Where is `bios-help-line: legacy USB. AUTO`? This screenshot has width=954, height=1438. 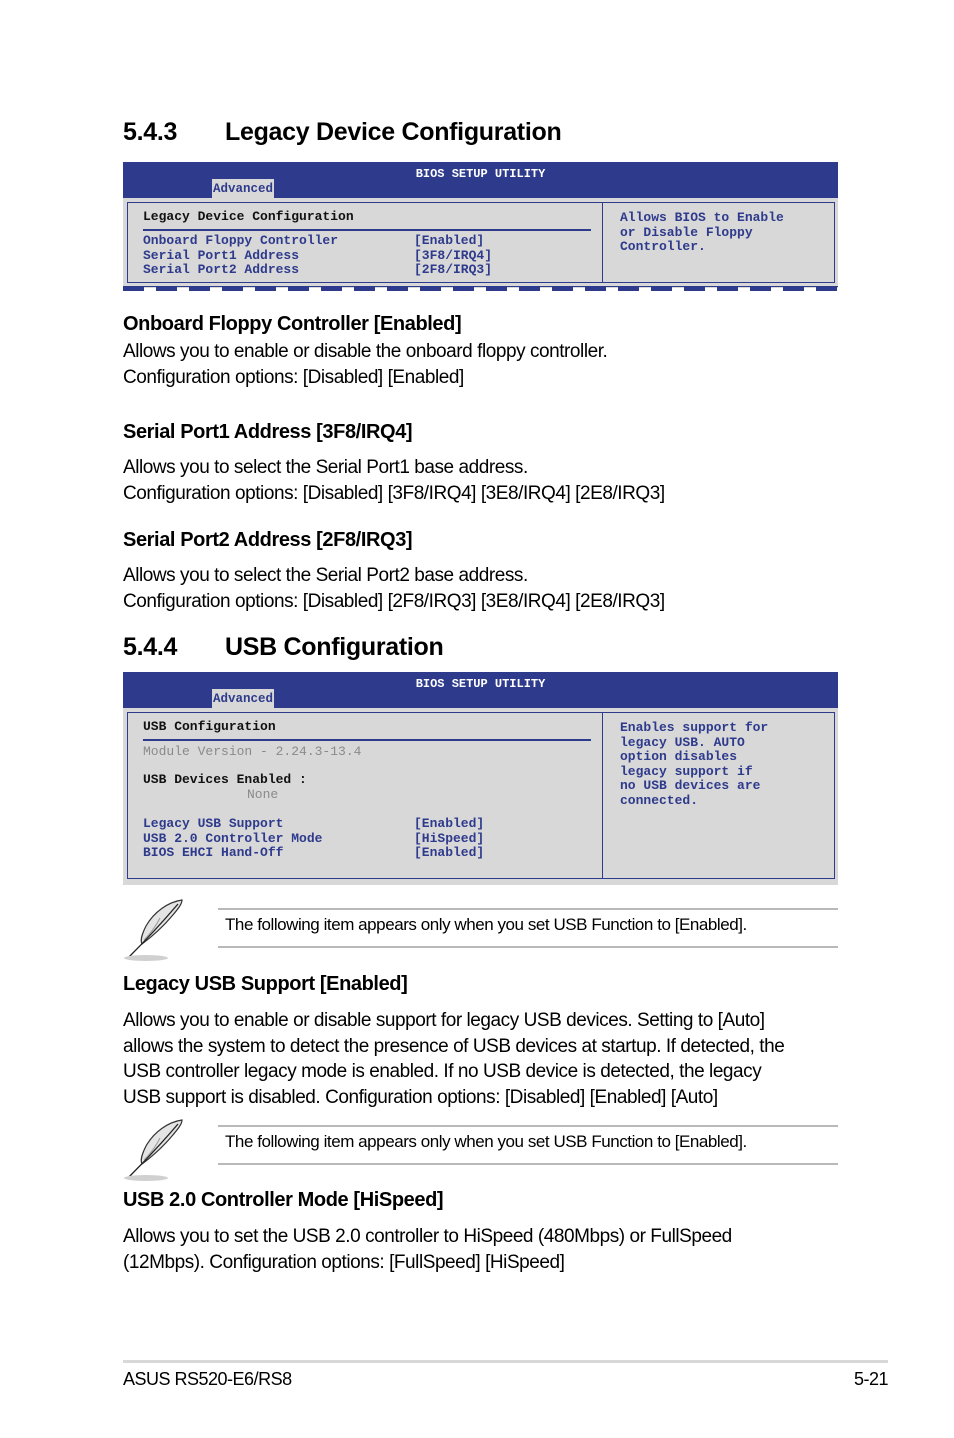
bios-help-line: legacy USB. AUTO is located at coordinates (682, 742).